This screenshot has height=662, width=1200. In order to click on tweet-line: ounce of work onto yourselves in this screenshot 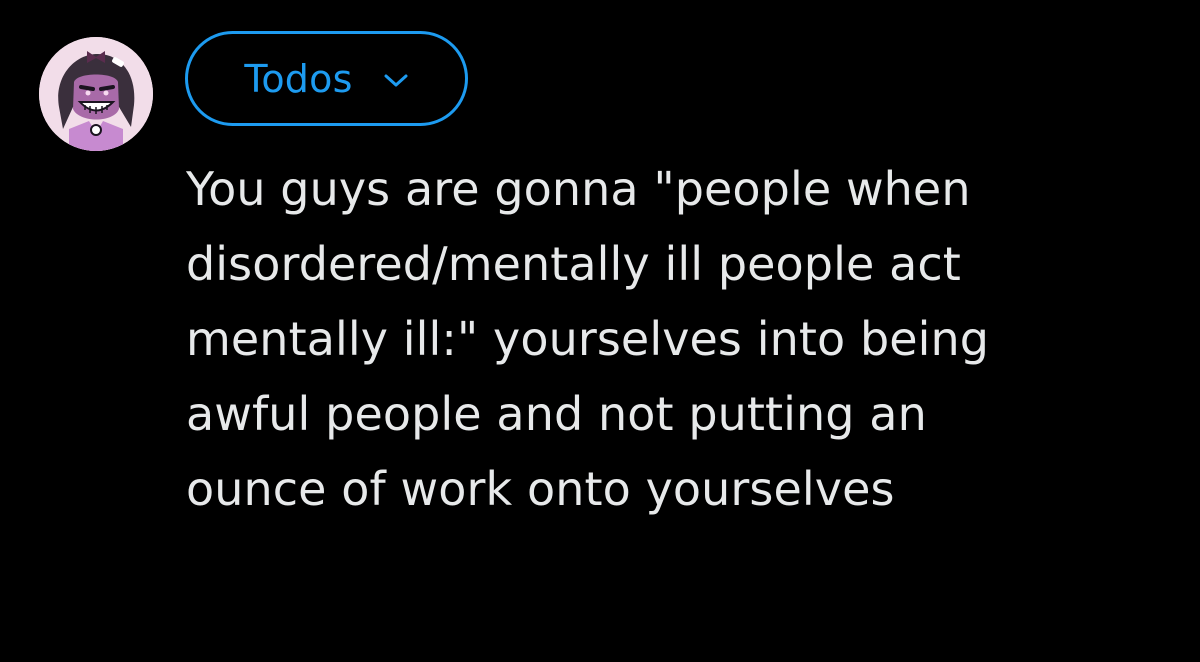, I will do `click(540, 489)`.